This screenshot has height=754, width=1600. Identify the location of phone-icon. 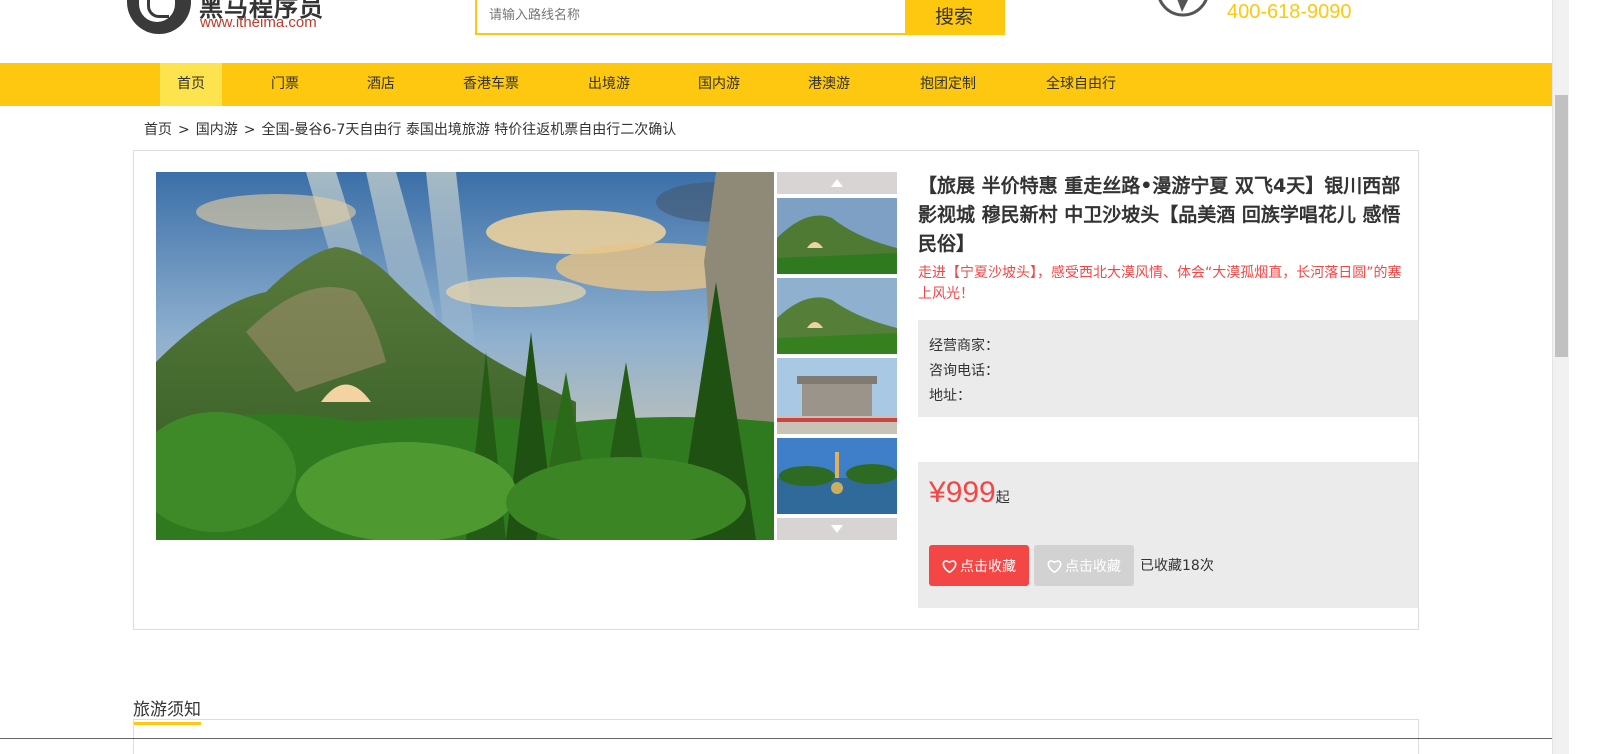
(1183, 8).